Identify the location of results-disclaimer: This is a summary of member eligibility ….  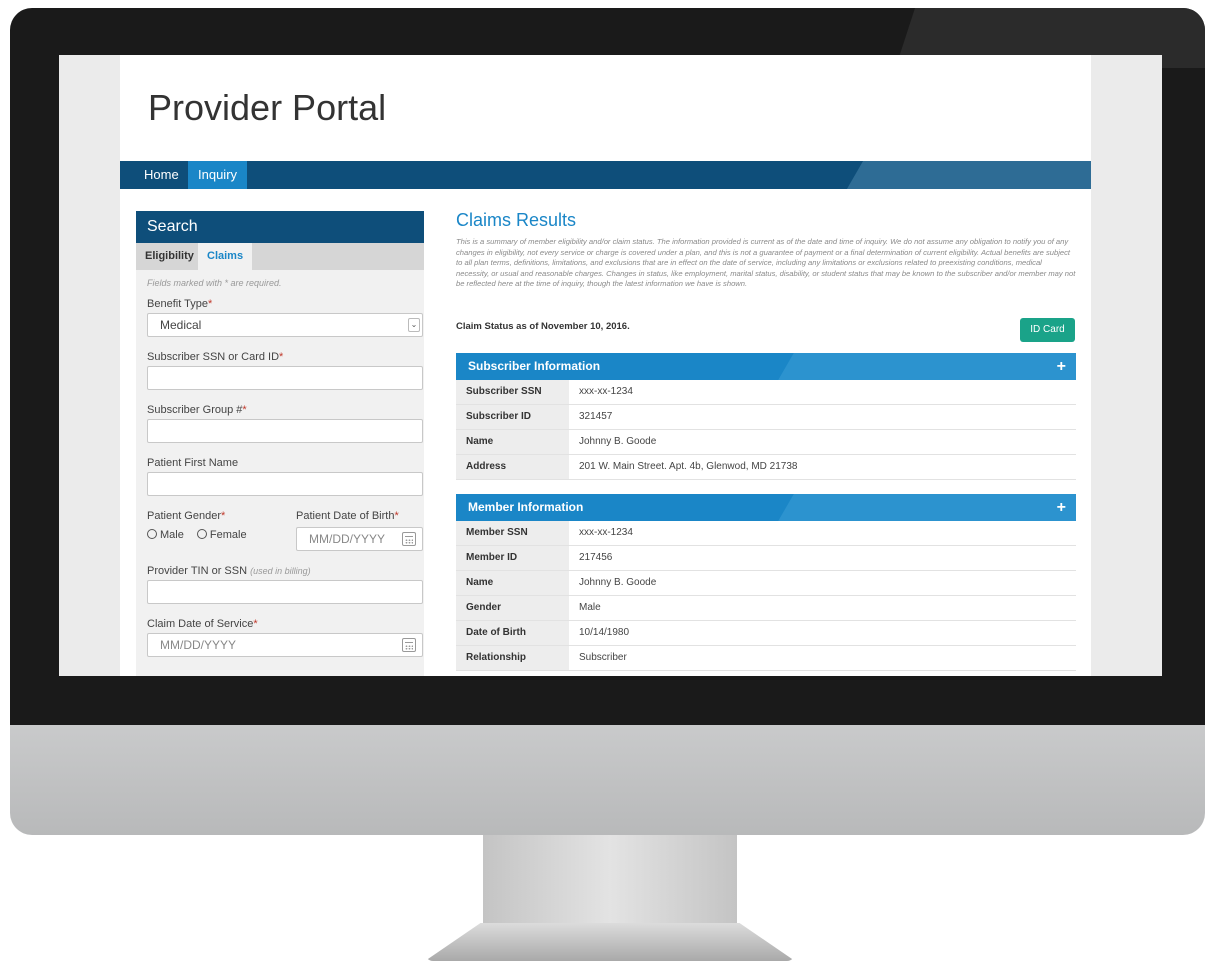
(766, 263).